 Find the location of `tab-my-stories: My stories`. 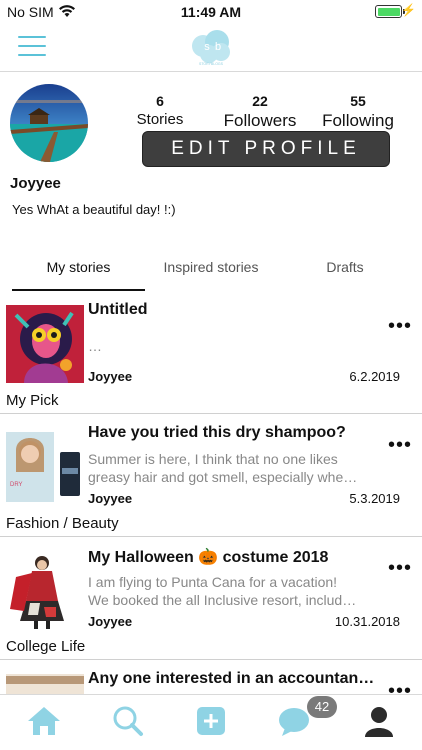

tab-my-stories: My stories is located at coordinates (78, 269).